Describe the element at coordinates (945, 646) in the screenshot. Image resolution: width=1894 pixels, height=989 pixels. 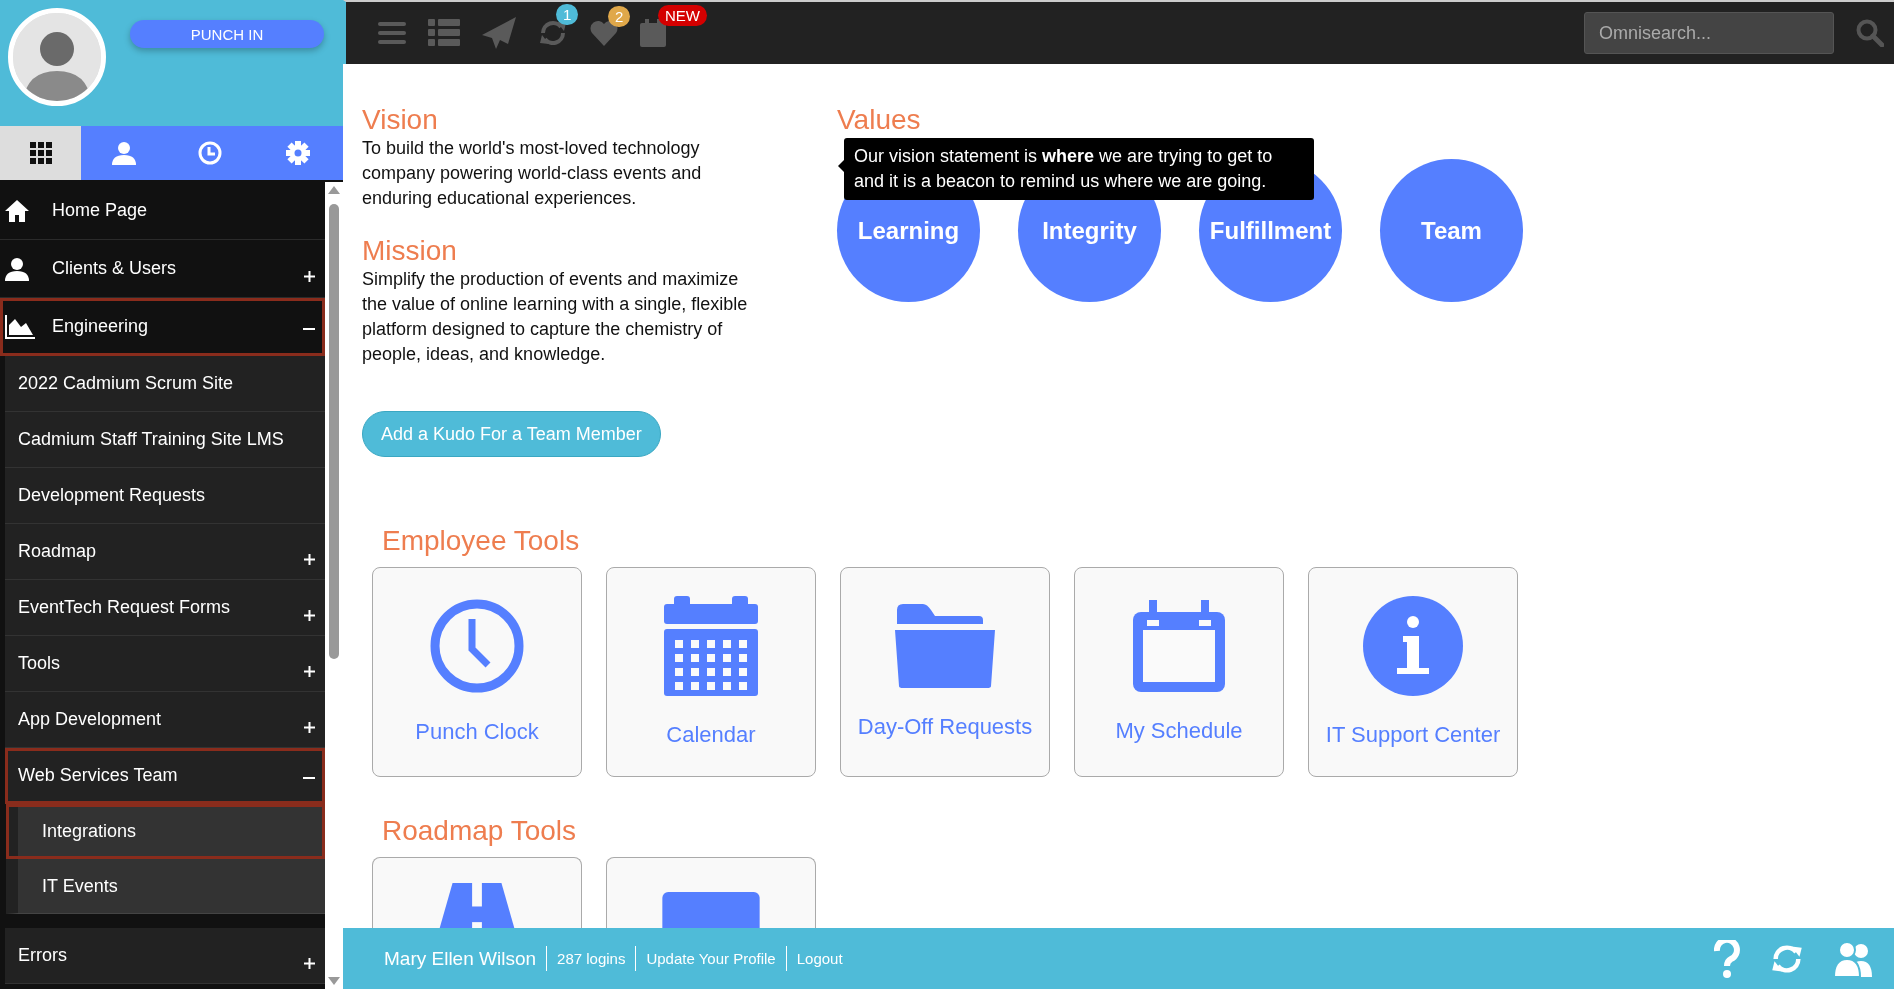
I see `folder-icon` at that location.